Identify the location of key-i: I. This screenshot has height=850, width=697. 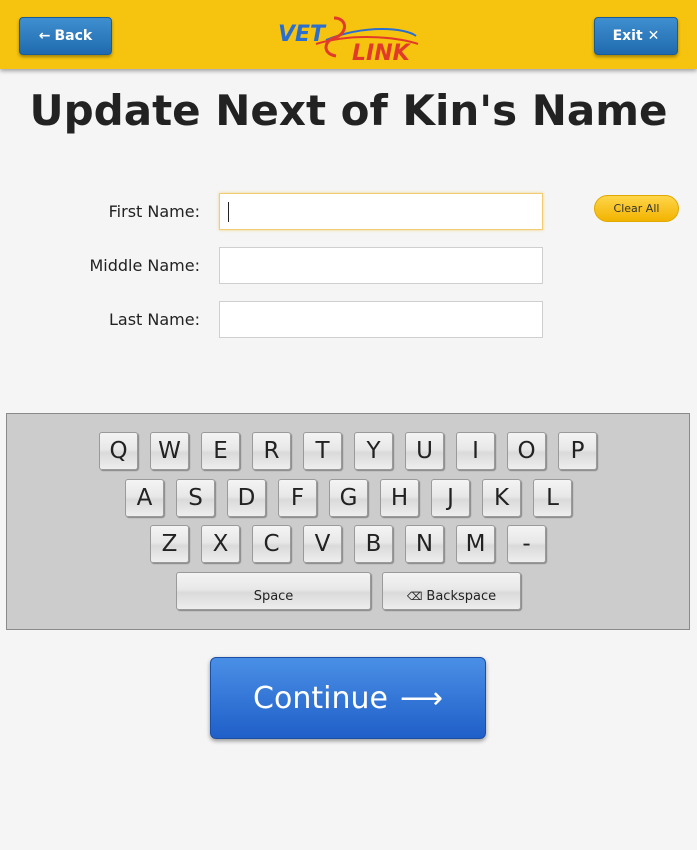
(475, 451).